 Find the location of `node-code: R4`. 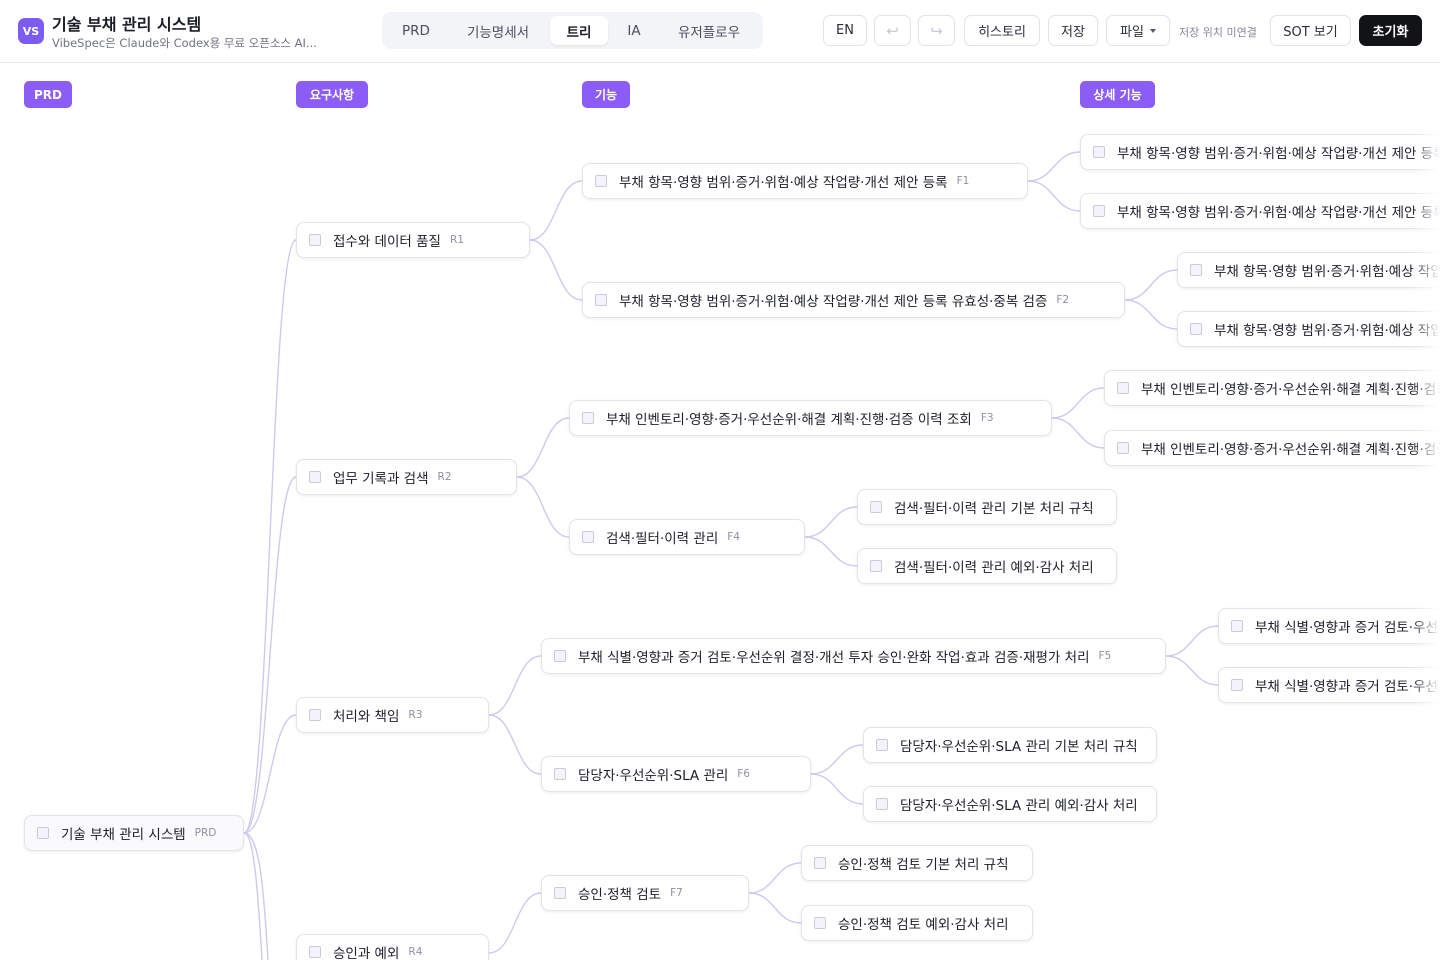

node-code: R4 is located at coordinates (415, 952).